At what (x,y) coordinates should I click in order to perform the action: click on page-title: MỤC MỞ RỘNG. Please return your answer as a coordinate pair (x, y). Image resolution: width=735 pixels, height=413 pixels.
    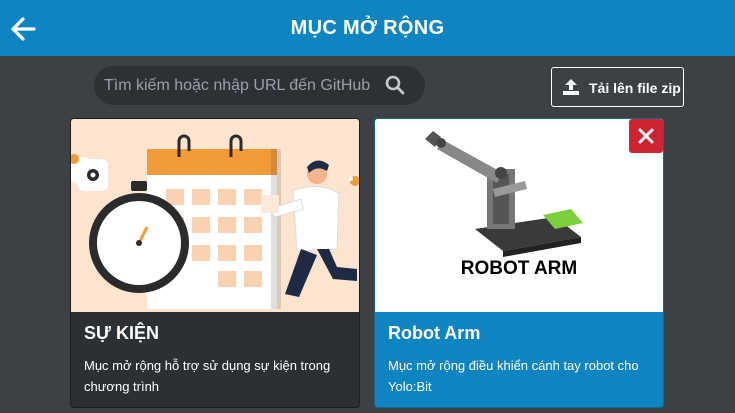
    Looking at the image, I should click on (367, 28).